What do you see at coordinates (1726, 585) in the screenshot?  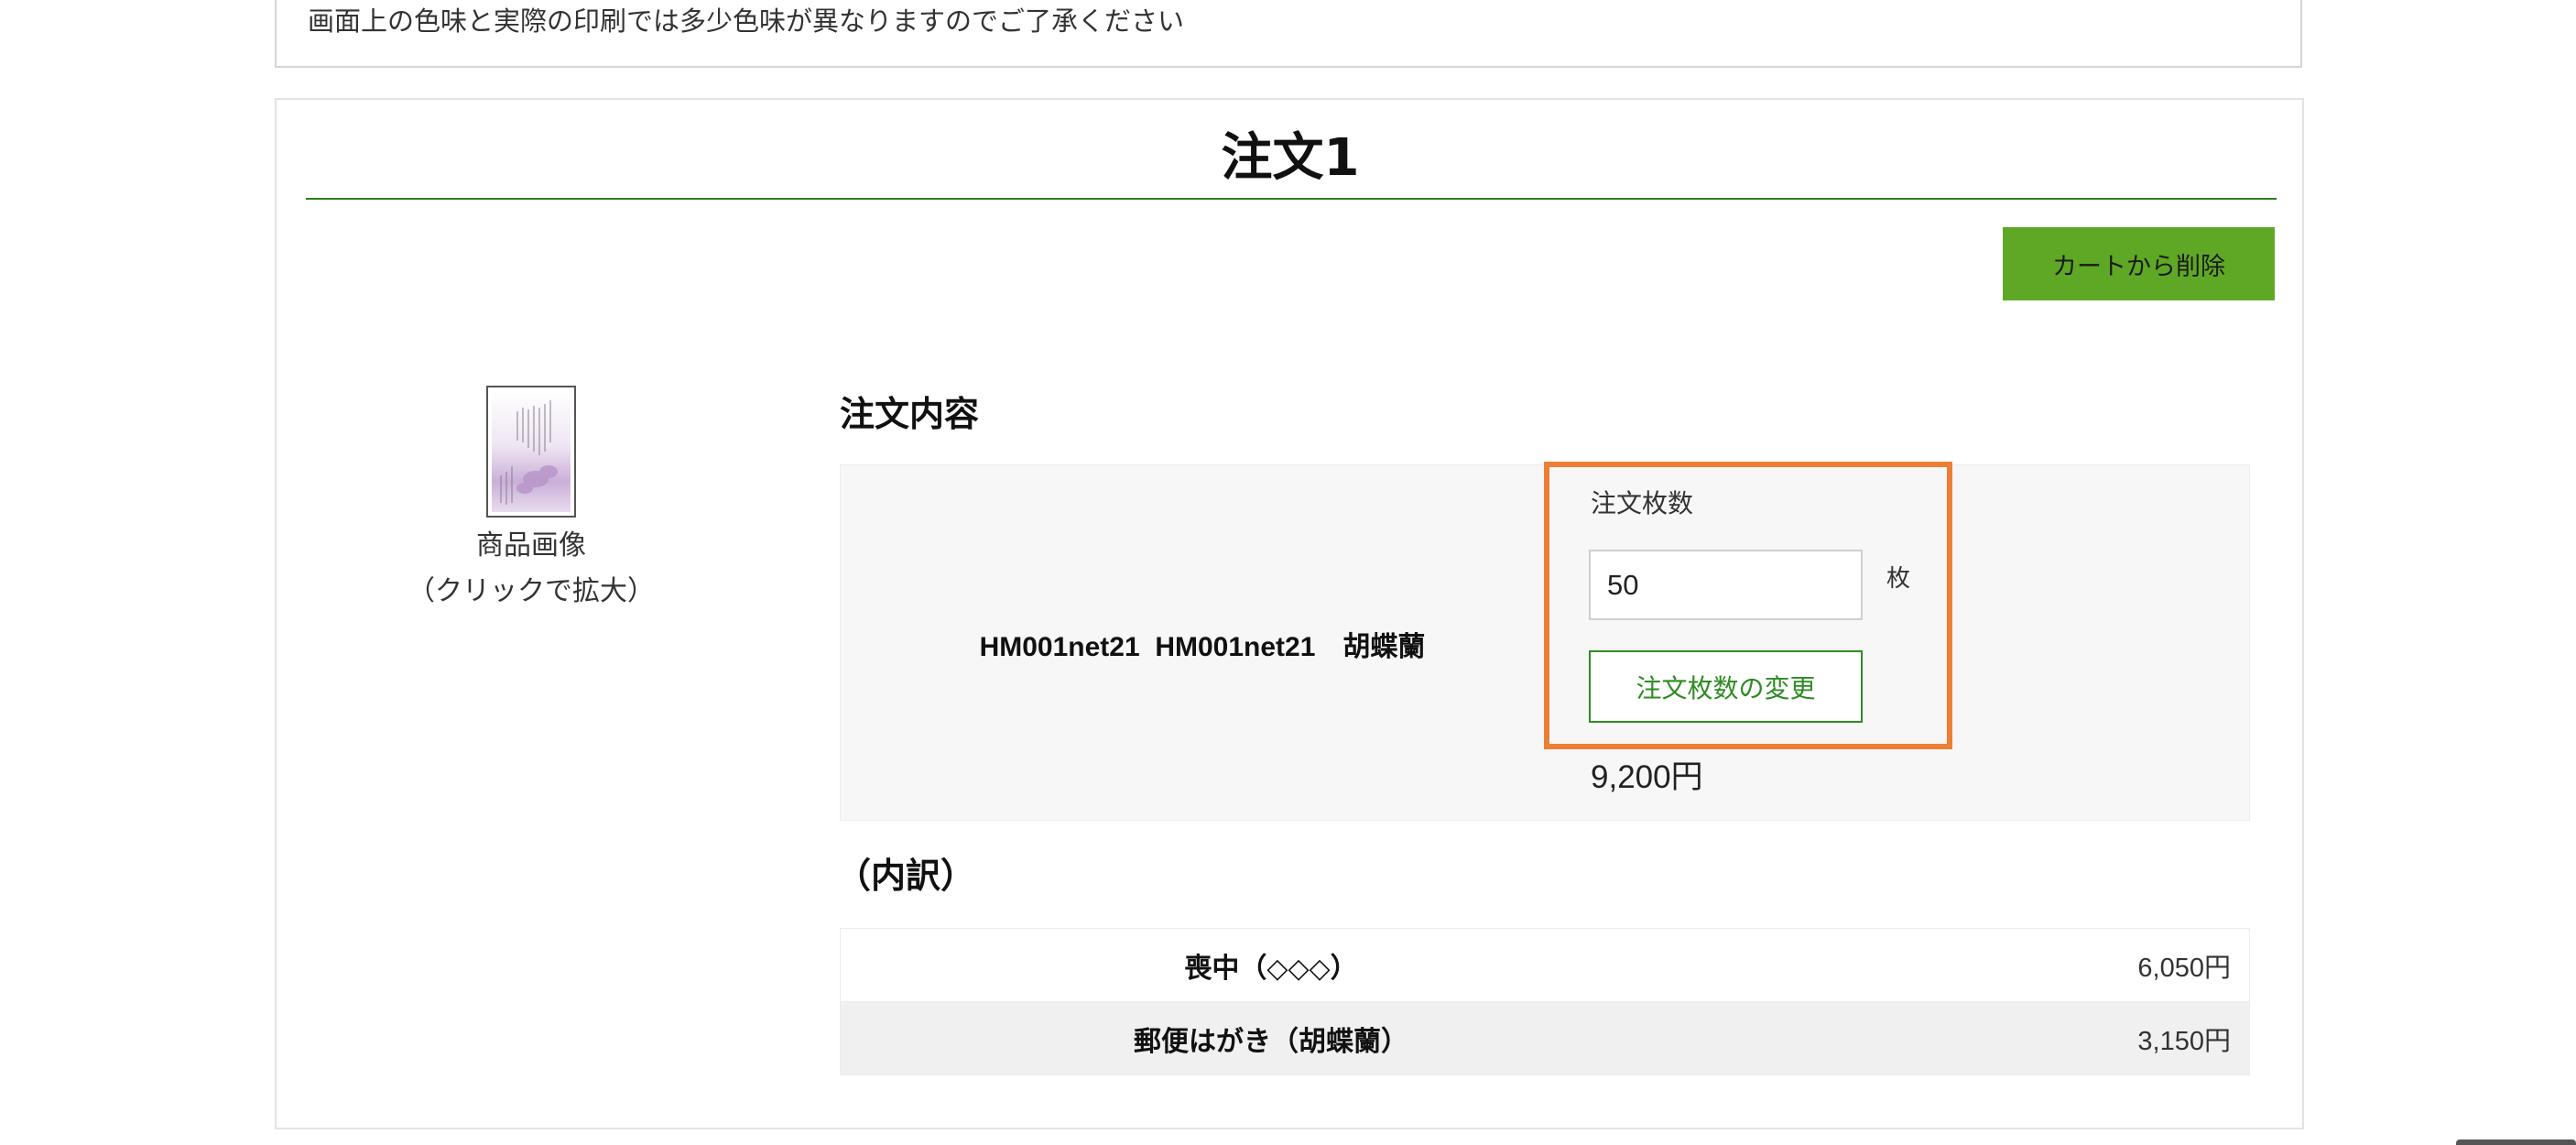 I see `quantity-input` at bounding box center [1726, 585].